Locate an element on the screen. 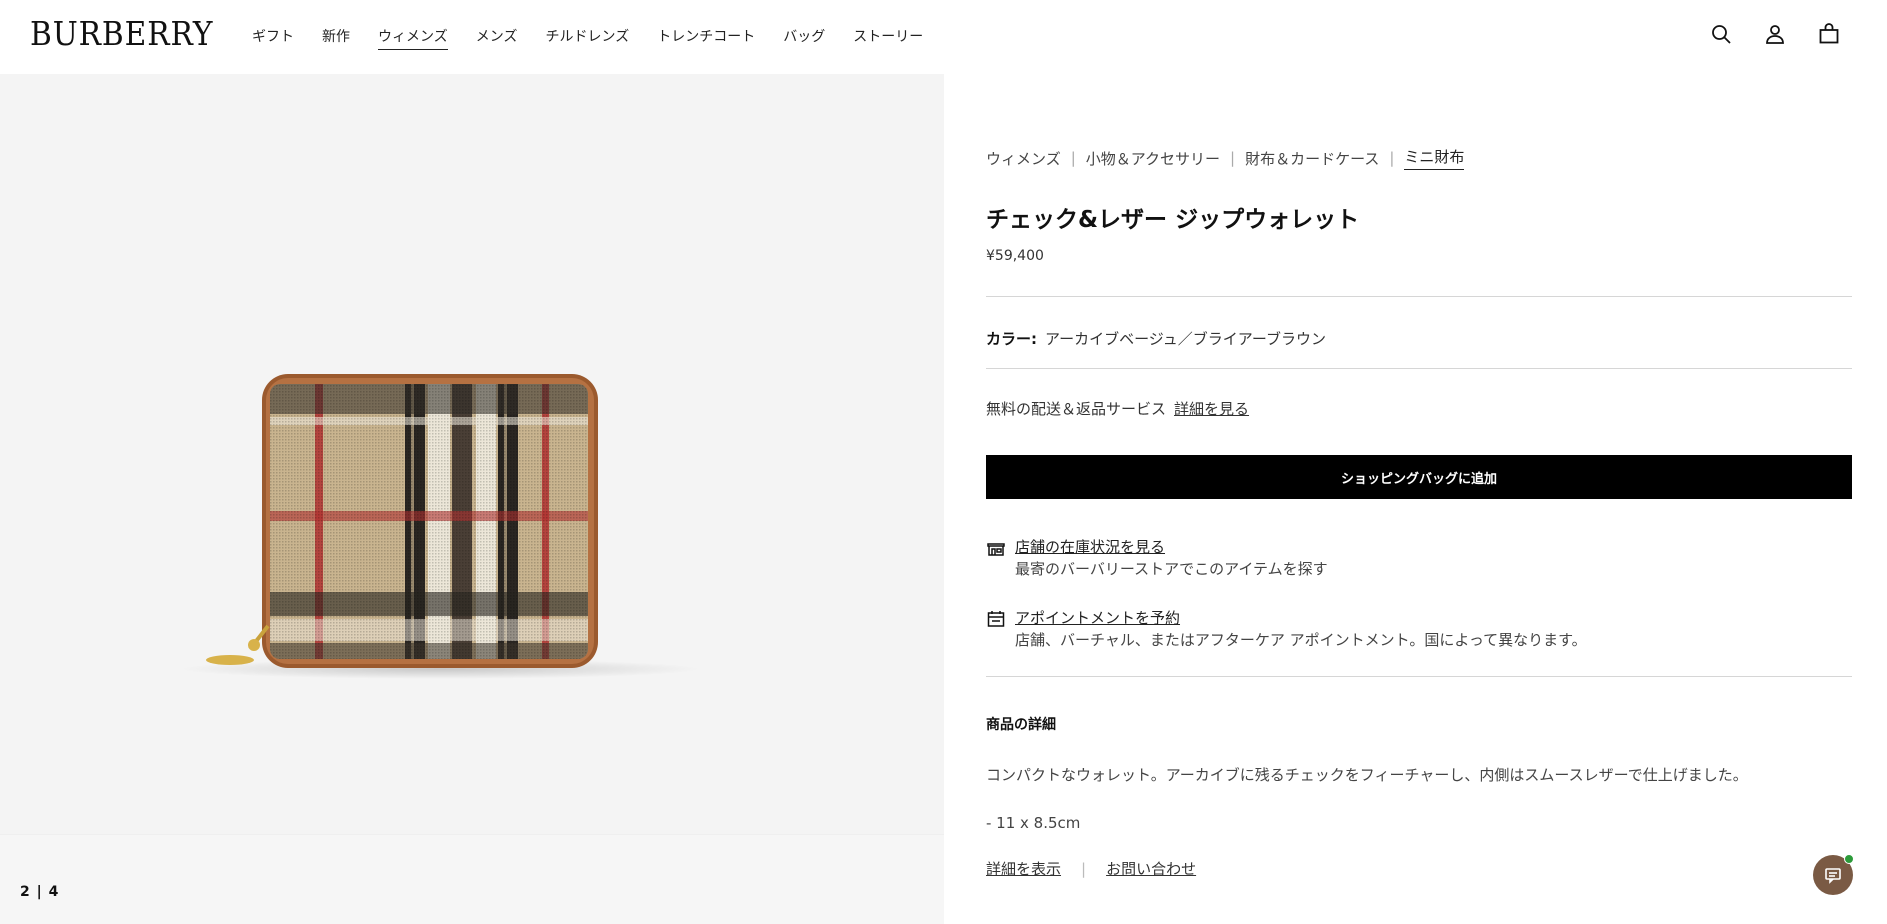 This screenshot has width=1887, height=924. product-price: ¥59,400 is located at coordinates (1015, 256).